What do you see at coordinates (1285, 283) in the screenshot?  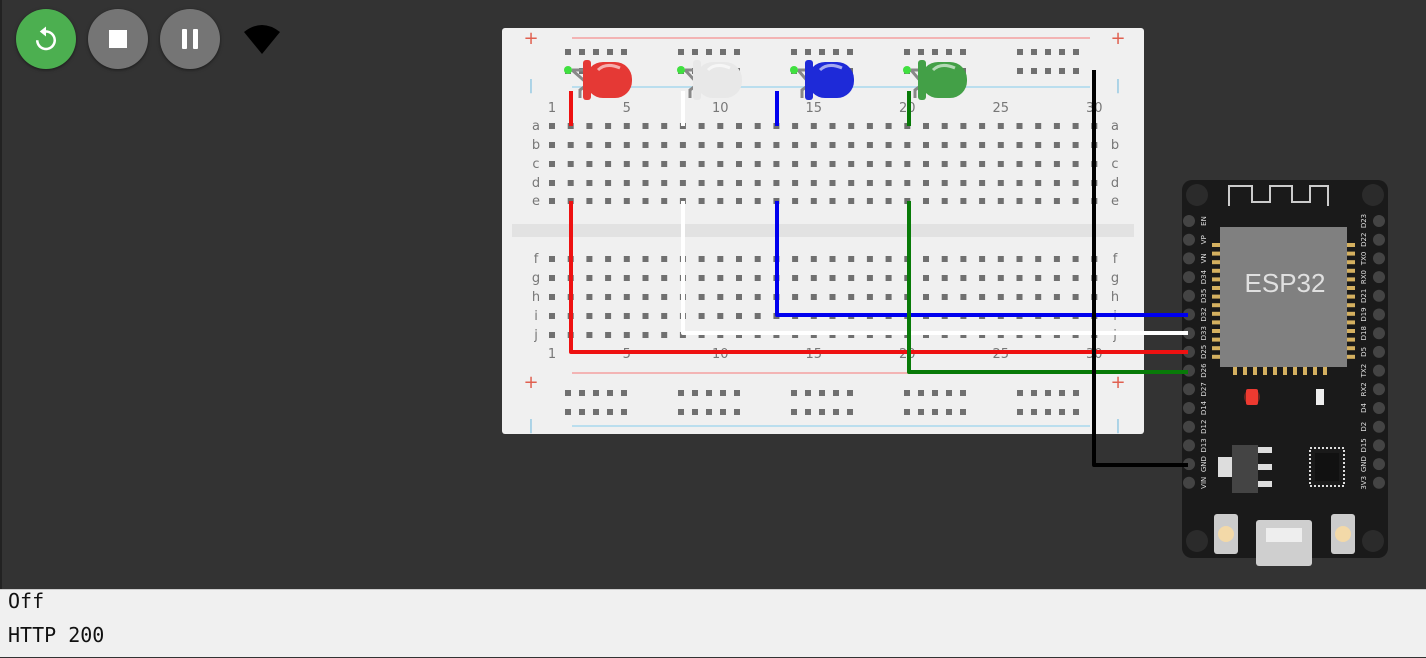 I see `esp32-chip-label: ESP32` at bounding box center [1285, 283].